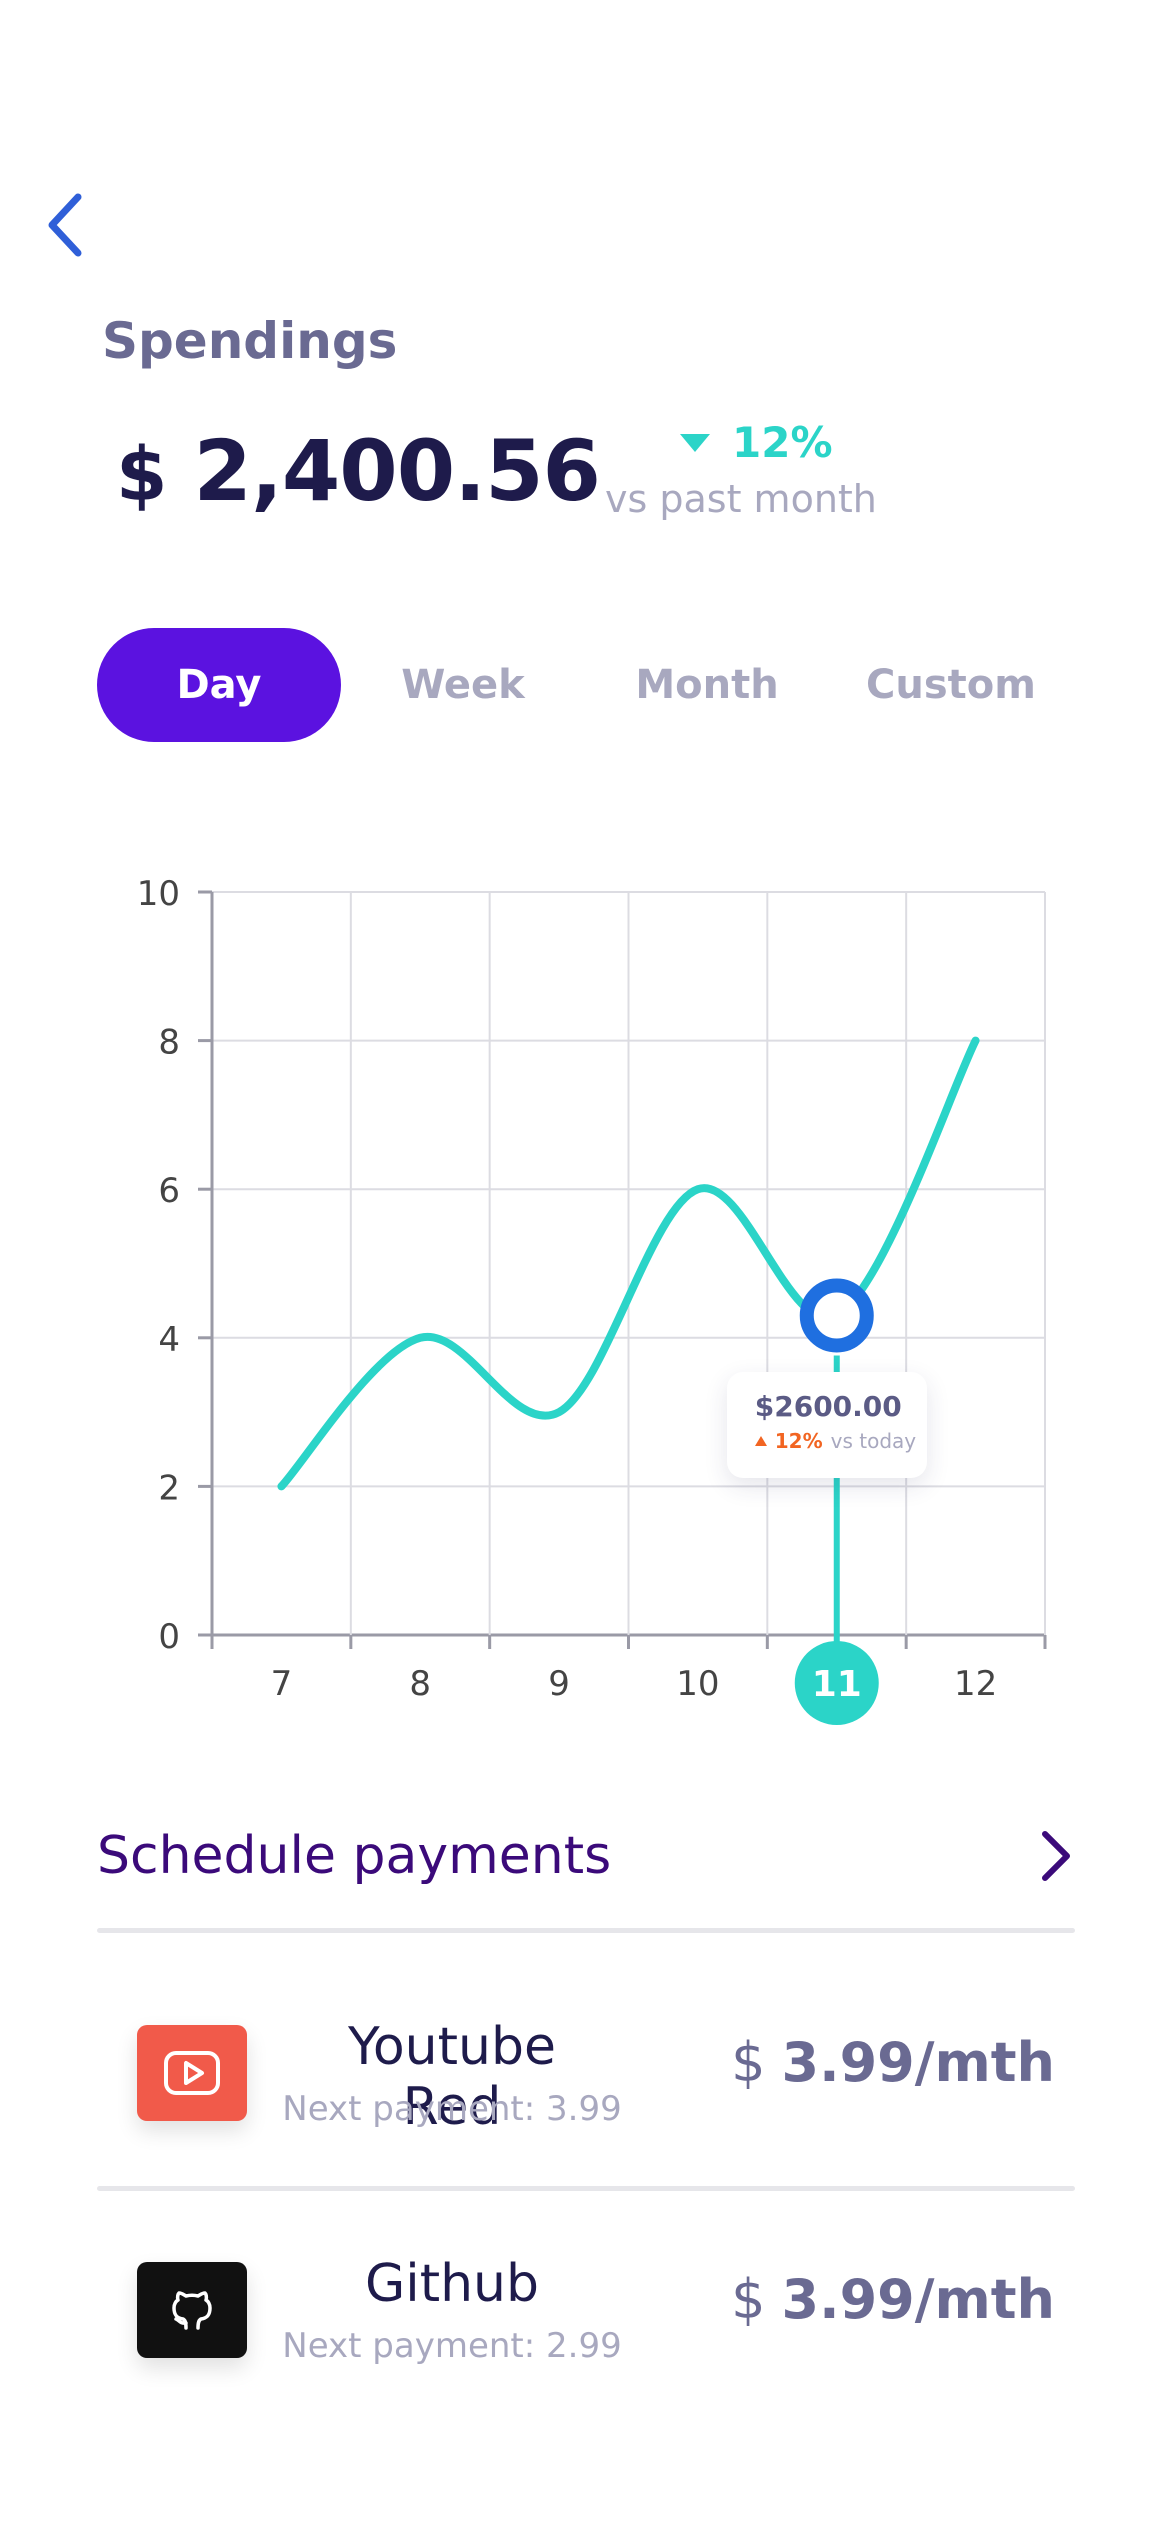 This screenshot has height=2532, width=1170. What do you see at coordinates (873, 1440) in the screenshot?
I see `tooltip-caption: vs today` at bounding box center [873, 1440].